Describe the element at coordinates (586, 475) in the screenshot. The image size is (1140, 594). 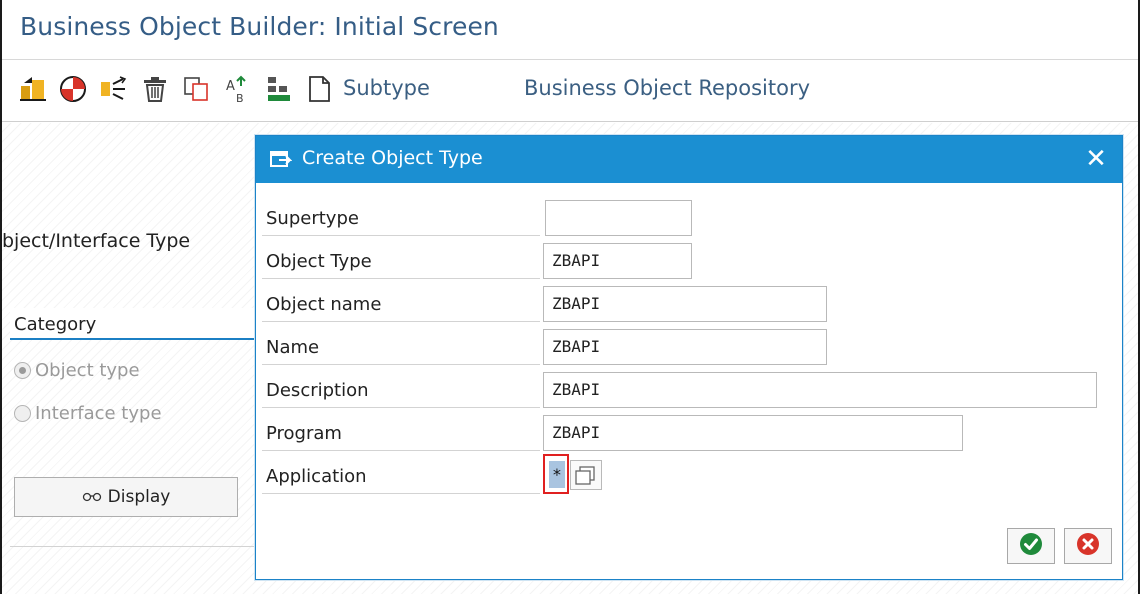
I see `value-help-icon` at that location.